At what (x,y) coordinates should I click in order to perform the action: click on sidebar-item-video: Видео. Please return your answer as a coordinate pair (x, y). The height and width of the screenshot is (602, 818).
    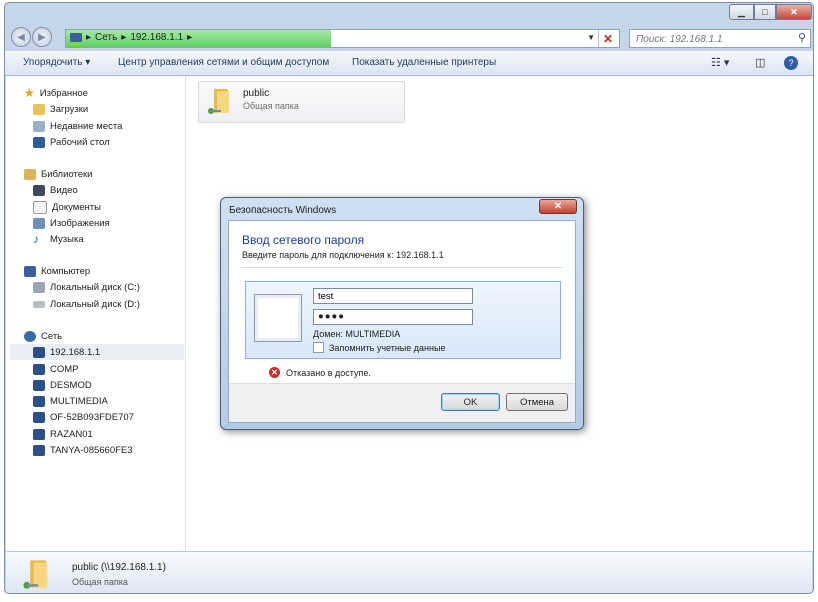
    Looking at the image, I should click on (55, 190).